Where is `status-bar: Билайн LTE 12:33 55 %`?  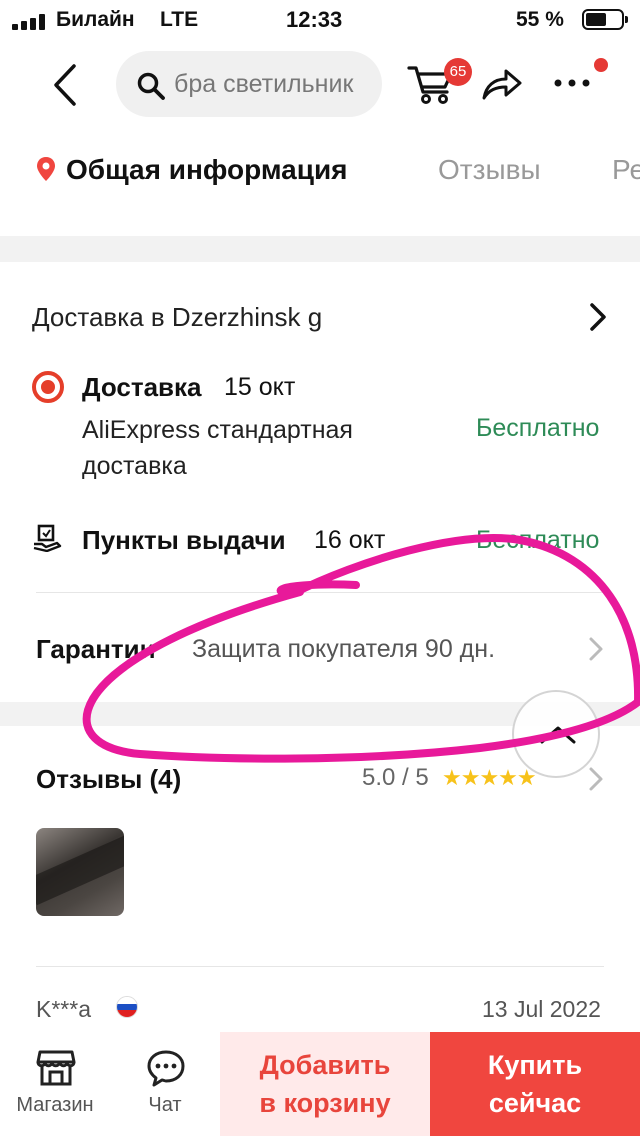 status-bar: Билайн LTE 12:33 55 % is located at coordinates (320, 21).